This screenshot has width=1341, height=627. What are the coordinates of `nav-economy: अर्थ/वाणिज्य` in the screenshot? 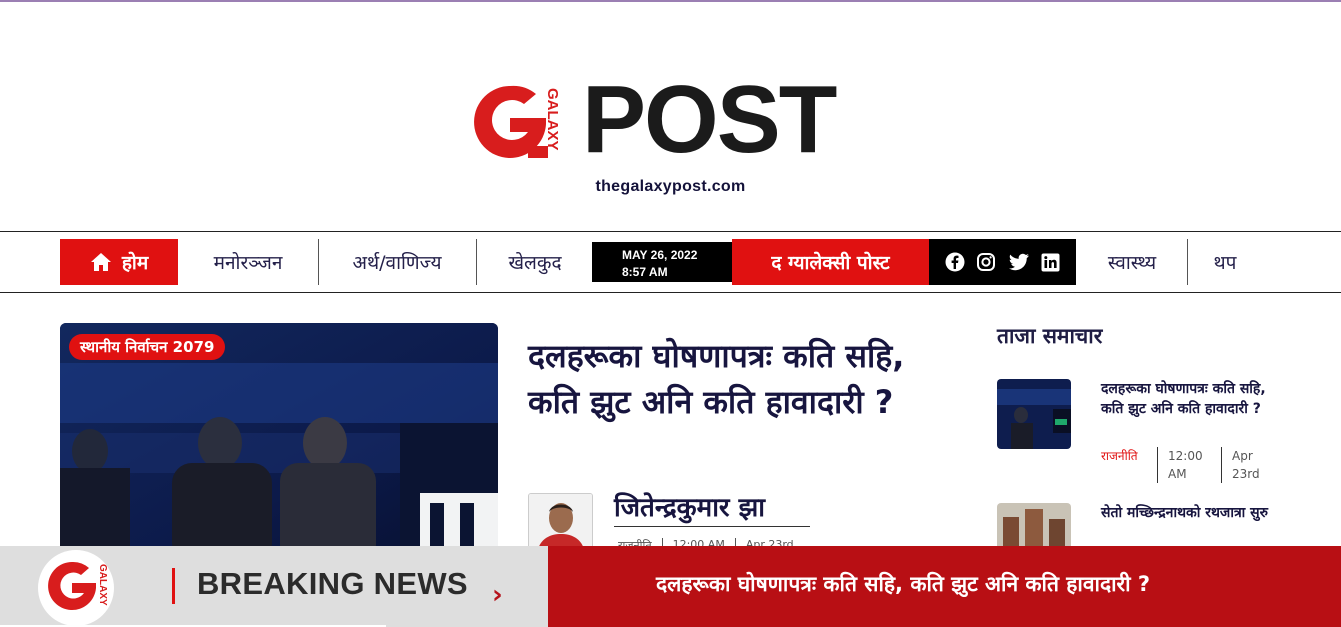 It's located at (397, 262).